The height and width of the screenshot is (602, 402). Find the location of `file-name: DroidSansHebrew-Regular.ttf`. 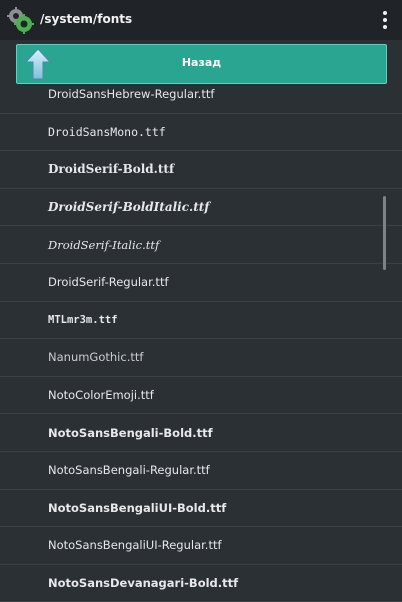

file-name: DroidSansHebrew-Regular.ttf is located at coordinates (131, 94).